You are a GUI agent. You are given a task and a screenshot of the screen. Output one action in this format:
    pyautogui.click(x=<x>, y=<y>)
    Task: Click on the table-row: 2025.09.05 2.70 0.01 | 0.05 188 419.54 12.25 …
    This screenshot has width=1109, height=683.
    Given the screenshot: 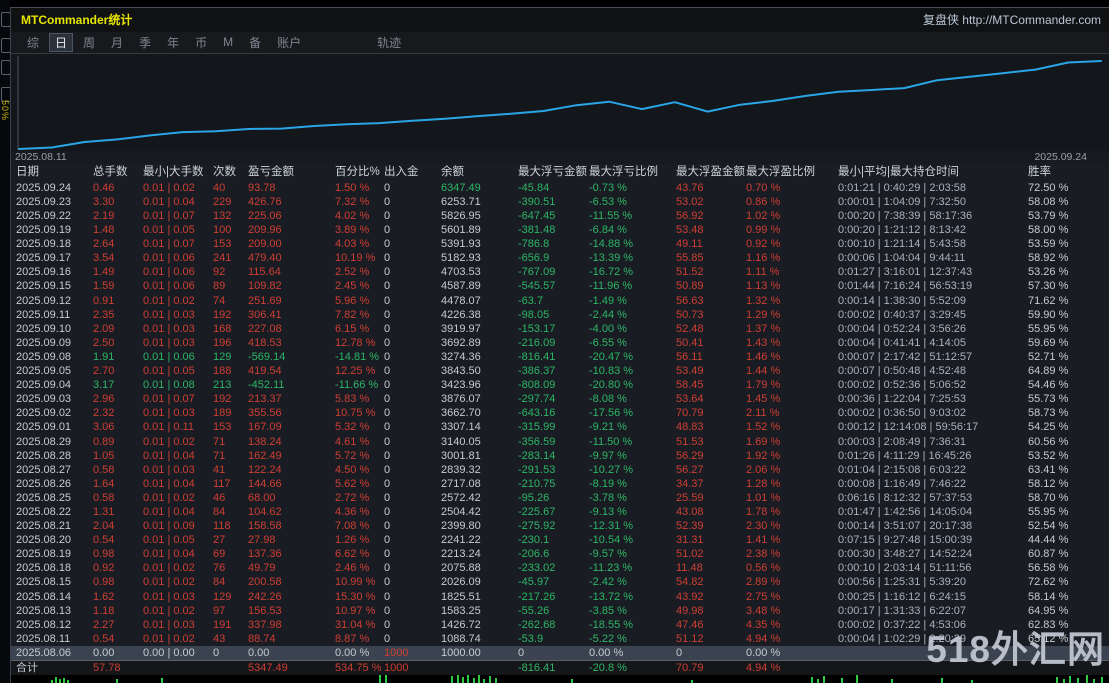 What is the action you would take?
    pyautogui.click(x=560, y=371)
    